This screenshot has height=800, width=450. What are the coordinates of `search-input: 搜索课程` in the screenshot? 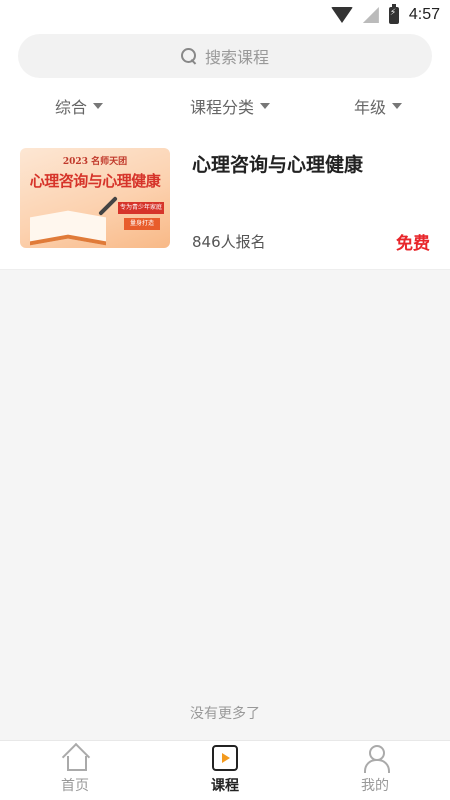 It's located at (225, 56).